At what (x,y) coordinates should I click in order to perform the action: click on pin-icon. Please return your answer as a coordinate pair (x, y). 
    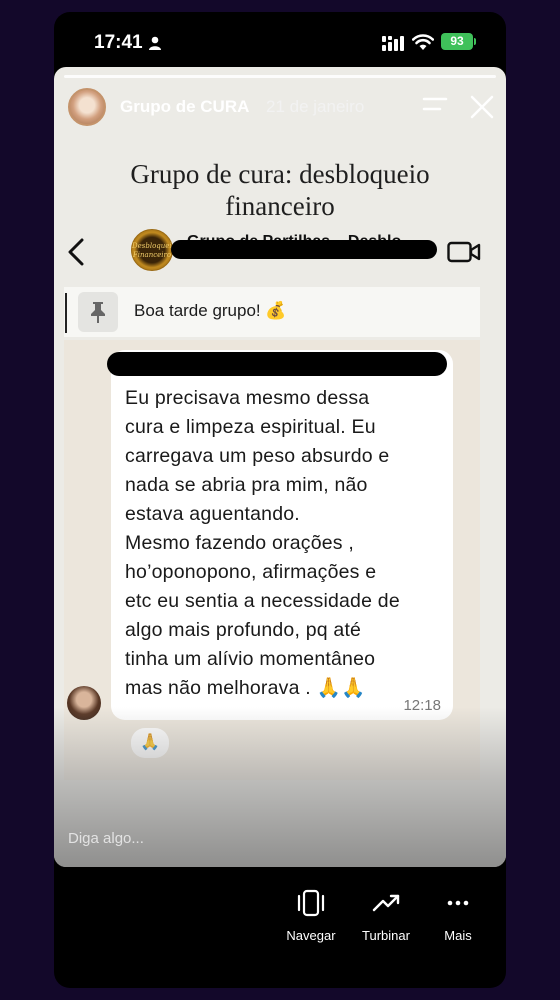
    Looking at the image, I should click on (98, 312).